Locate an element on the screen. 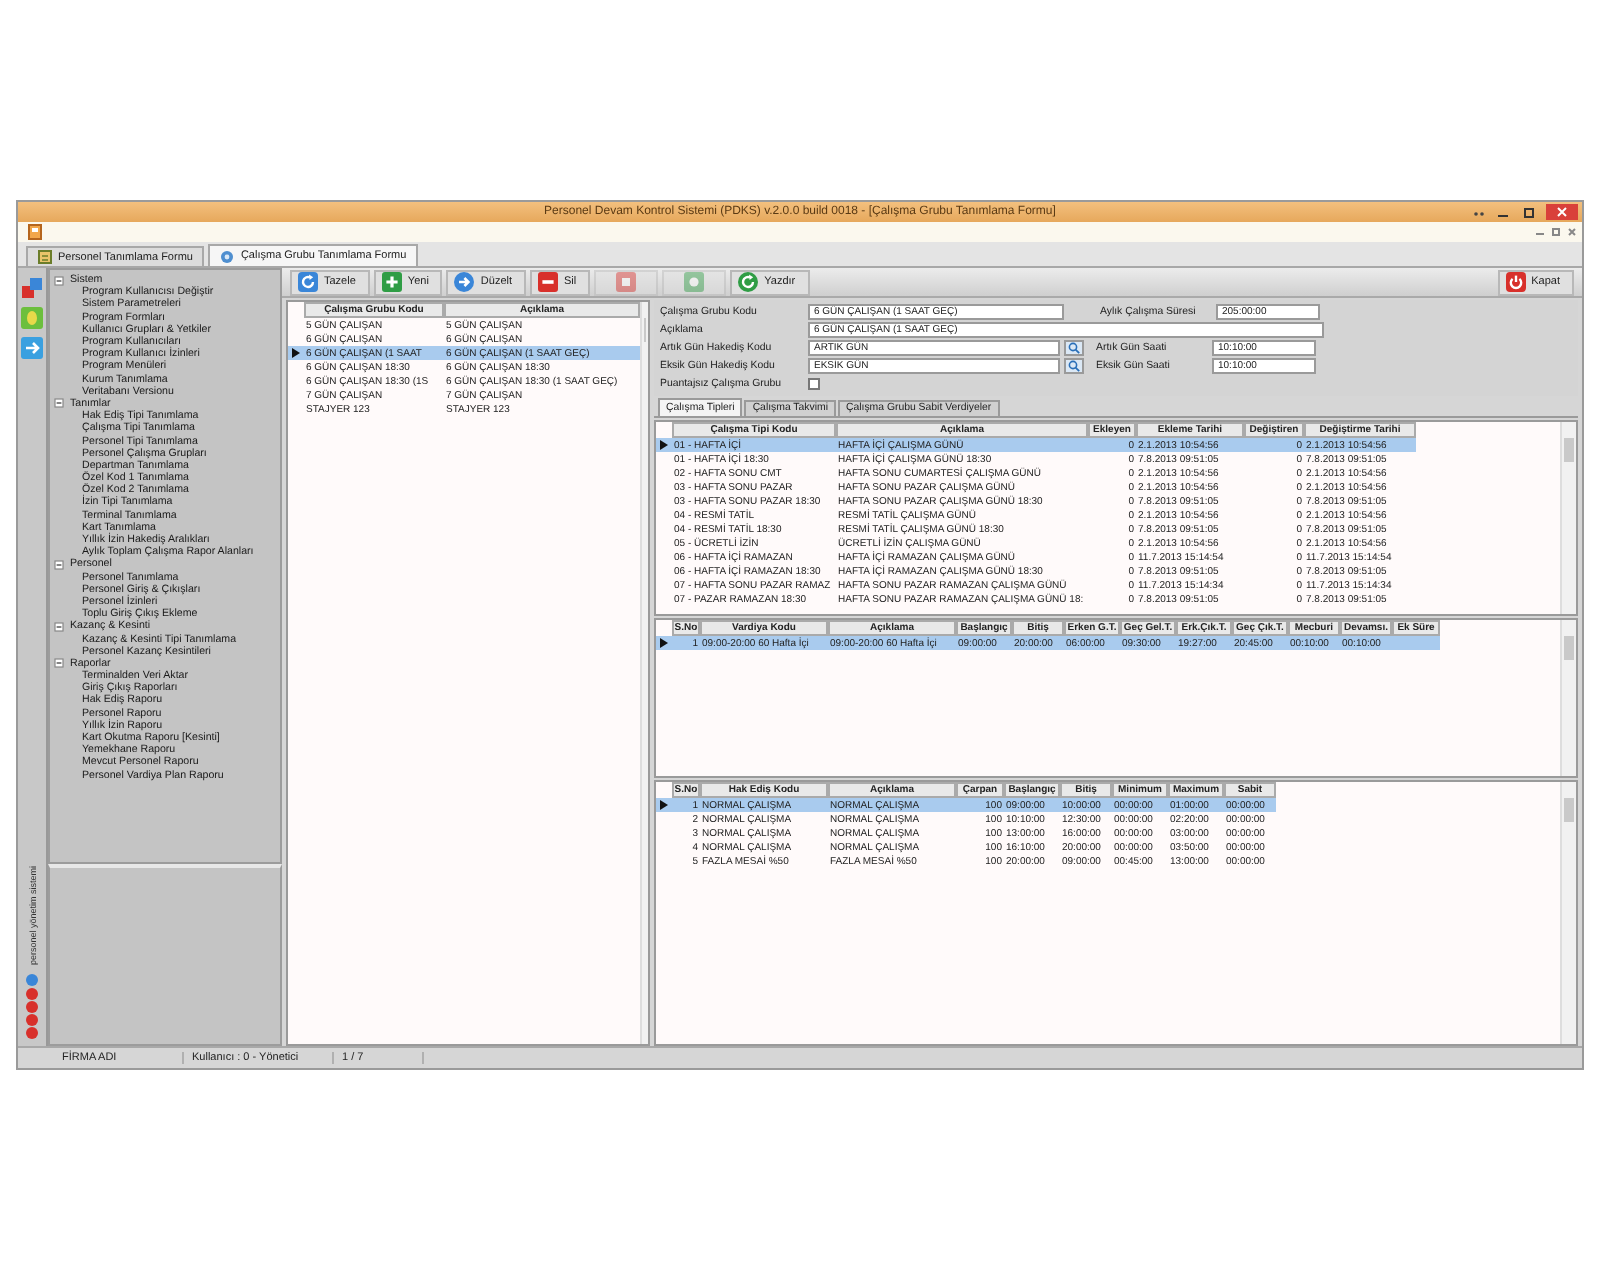 The height and width of the screenshot is (1280, 1600). minus-icon is located at coordinates (548, 282).